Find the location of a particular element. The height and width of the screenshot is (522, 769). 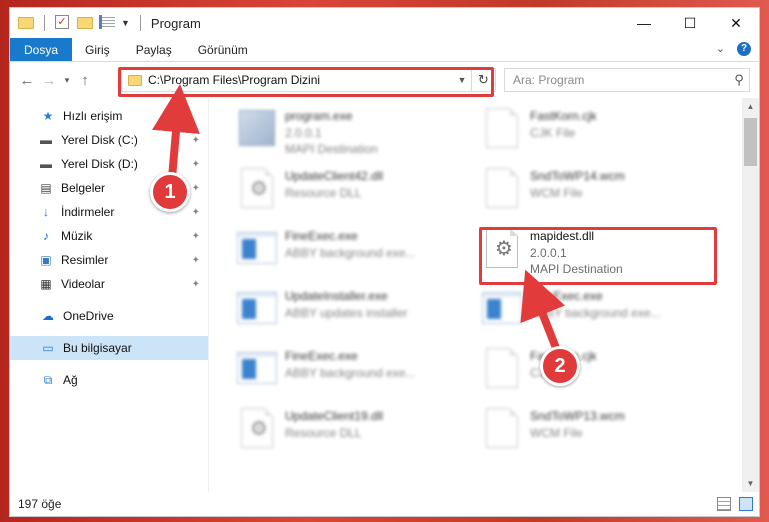

forward-arrow-icon: → is located at coordinates (49, 80).